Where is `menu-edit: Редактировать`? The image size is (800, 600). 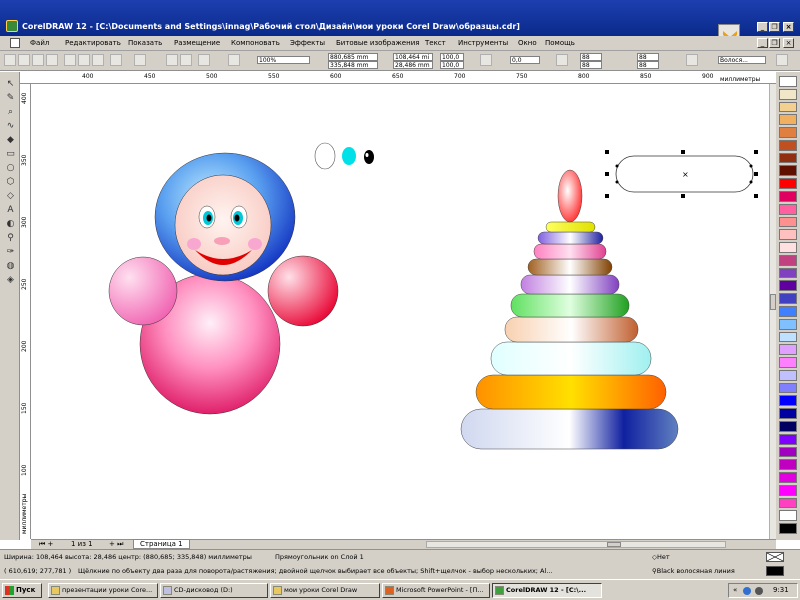
menu-edit: Редактировать is located at coordinates (93, 43).